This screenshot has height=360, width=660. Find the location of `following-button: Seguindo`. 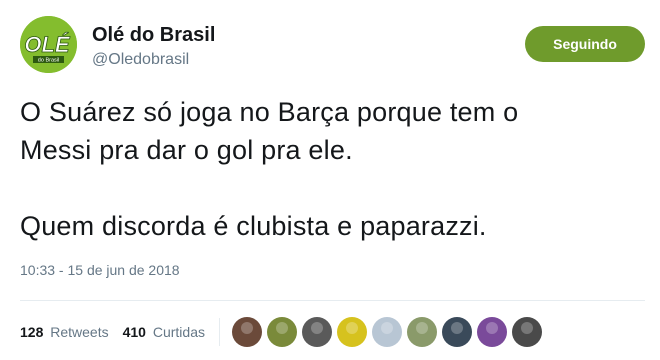

following-button: Seguindo is located at coordinates (585, 44).